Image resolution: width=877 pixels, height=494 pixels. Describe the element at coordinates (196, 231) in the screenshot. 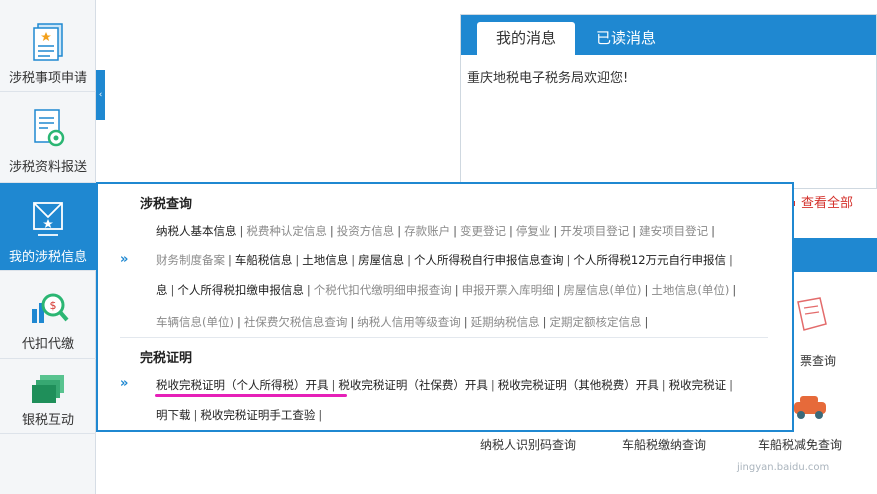

I see `menu-link: 纳税人基本信息` at that location.